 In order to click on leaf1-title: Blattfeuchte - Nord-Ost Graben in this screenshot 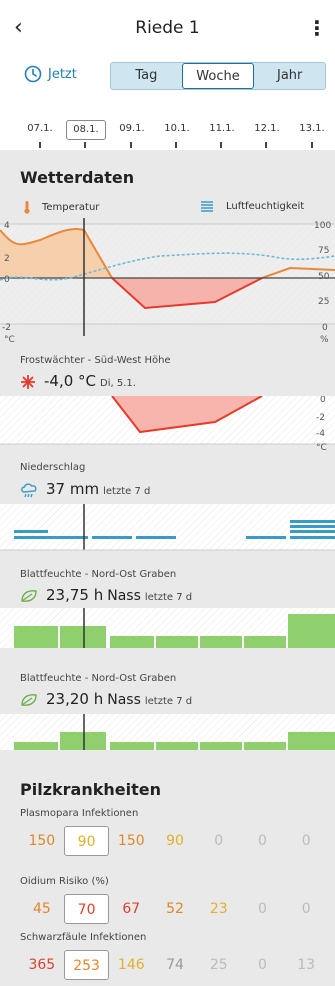, I will do `click(98, 574)`.